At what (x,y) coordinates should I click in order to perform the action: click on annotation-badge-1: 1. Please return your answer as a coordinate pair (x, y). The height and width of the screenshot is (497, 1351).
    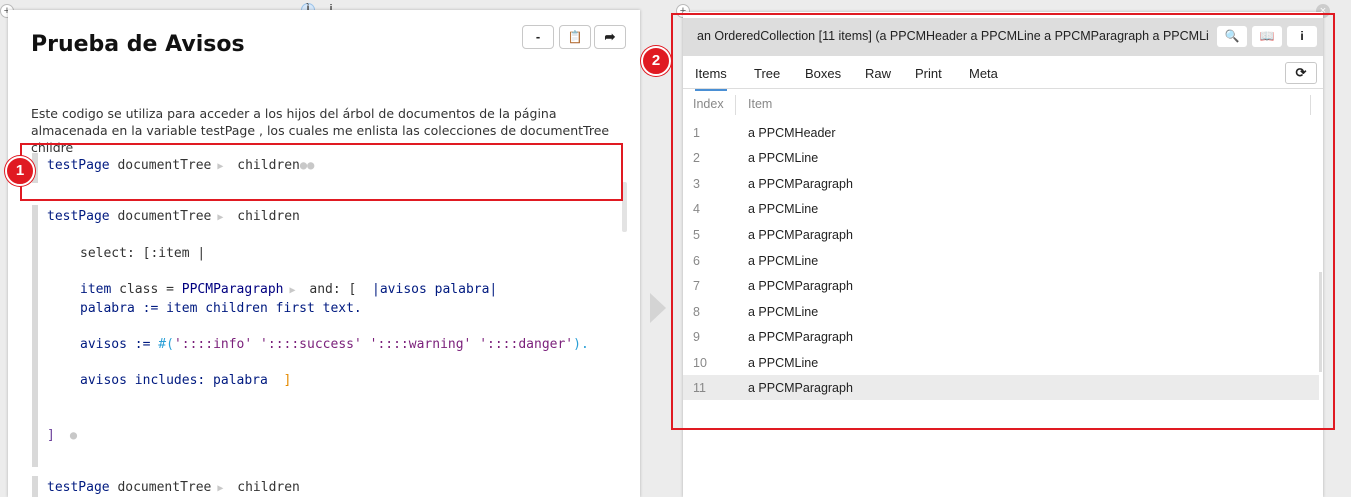
    Looking at the image, I should click on (20, 171).